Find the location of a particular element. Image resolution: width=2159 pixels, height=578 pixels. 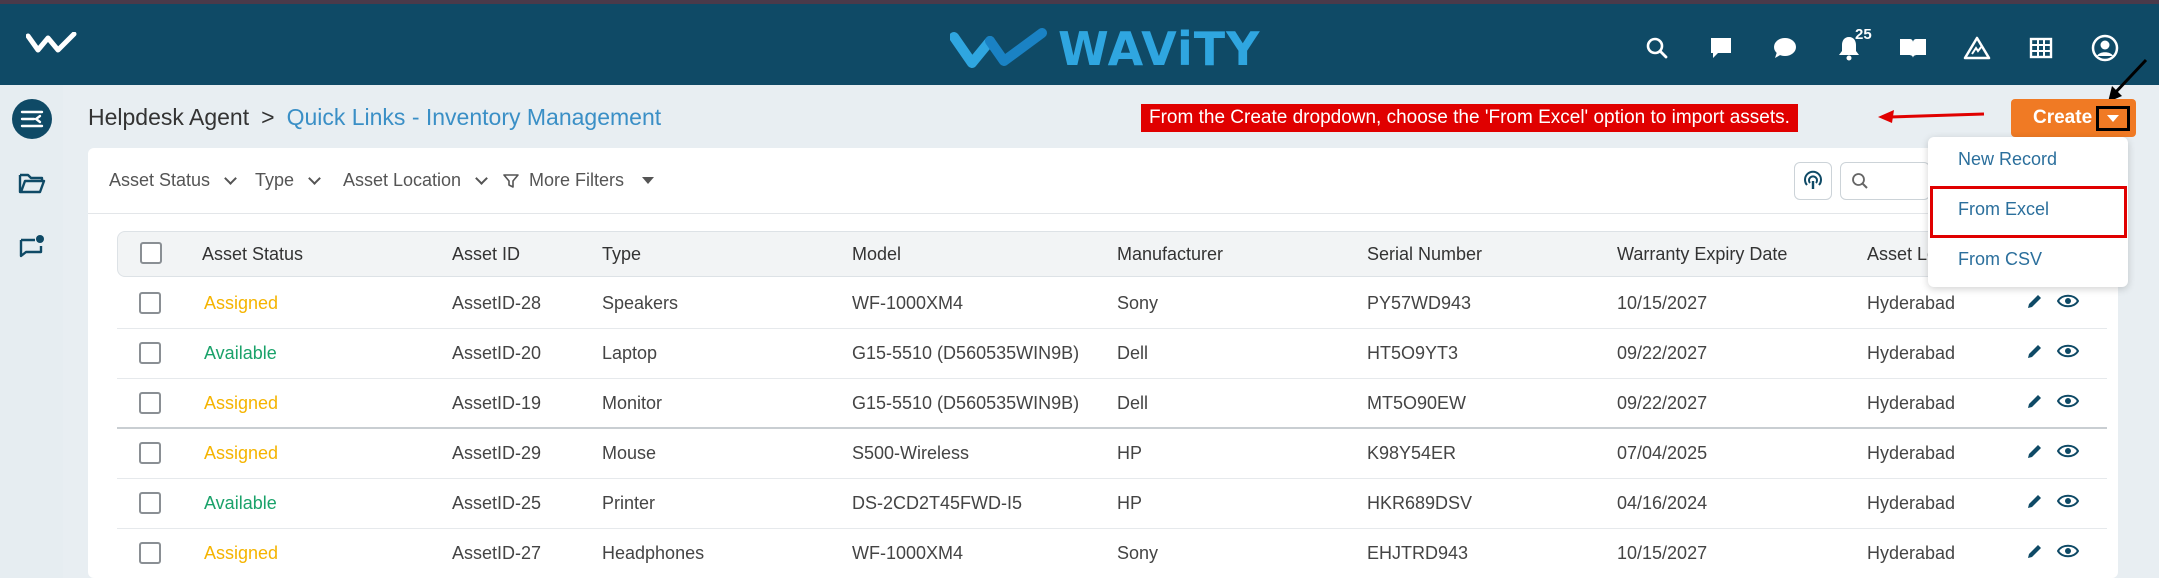

wavity-logo-icon is located at coordinates (51, 45).